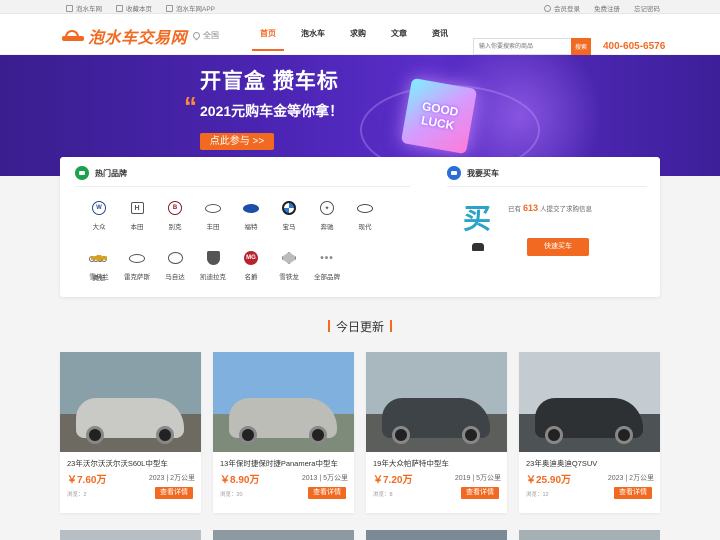 The height and width of the screenshot is (540, 720). What do you see at coordinates (190, 8) in the screenshot?
I see `app-link: 泡水车网APP` at bounding box center [190, 8].